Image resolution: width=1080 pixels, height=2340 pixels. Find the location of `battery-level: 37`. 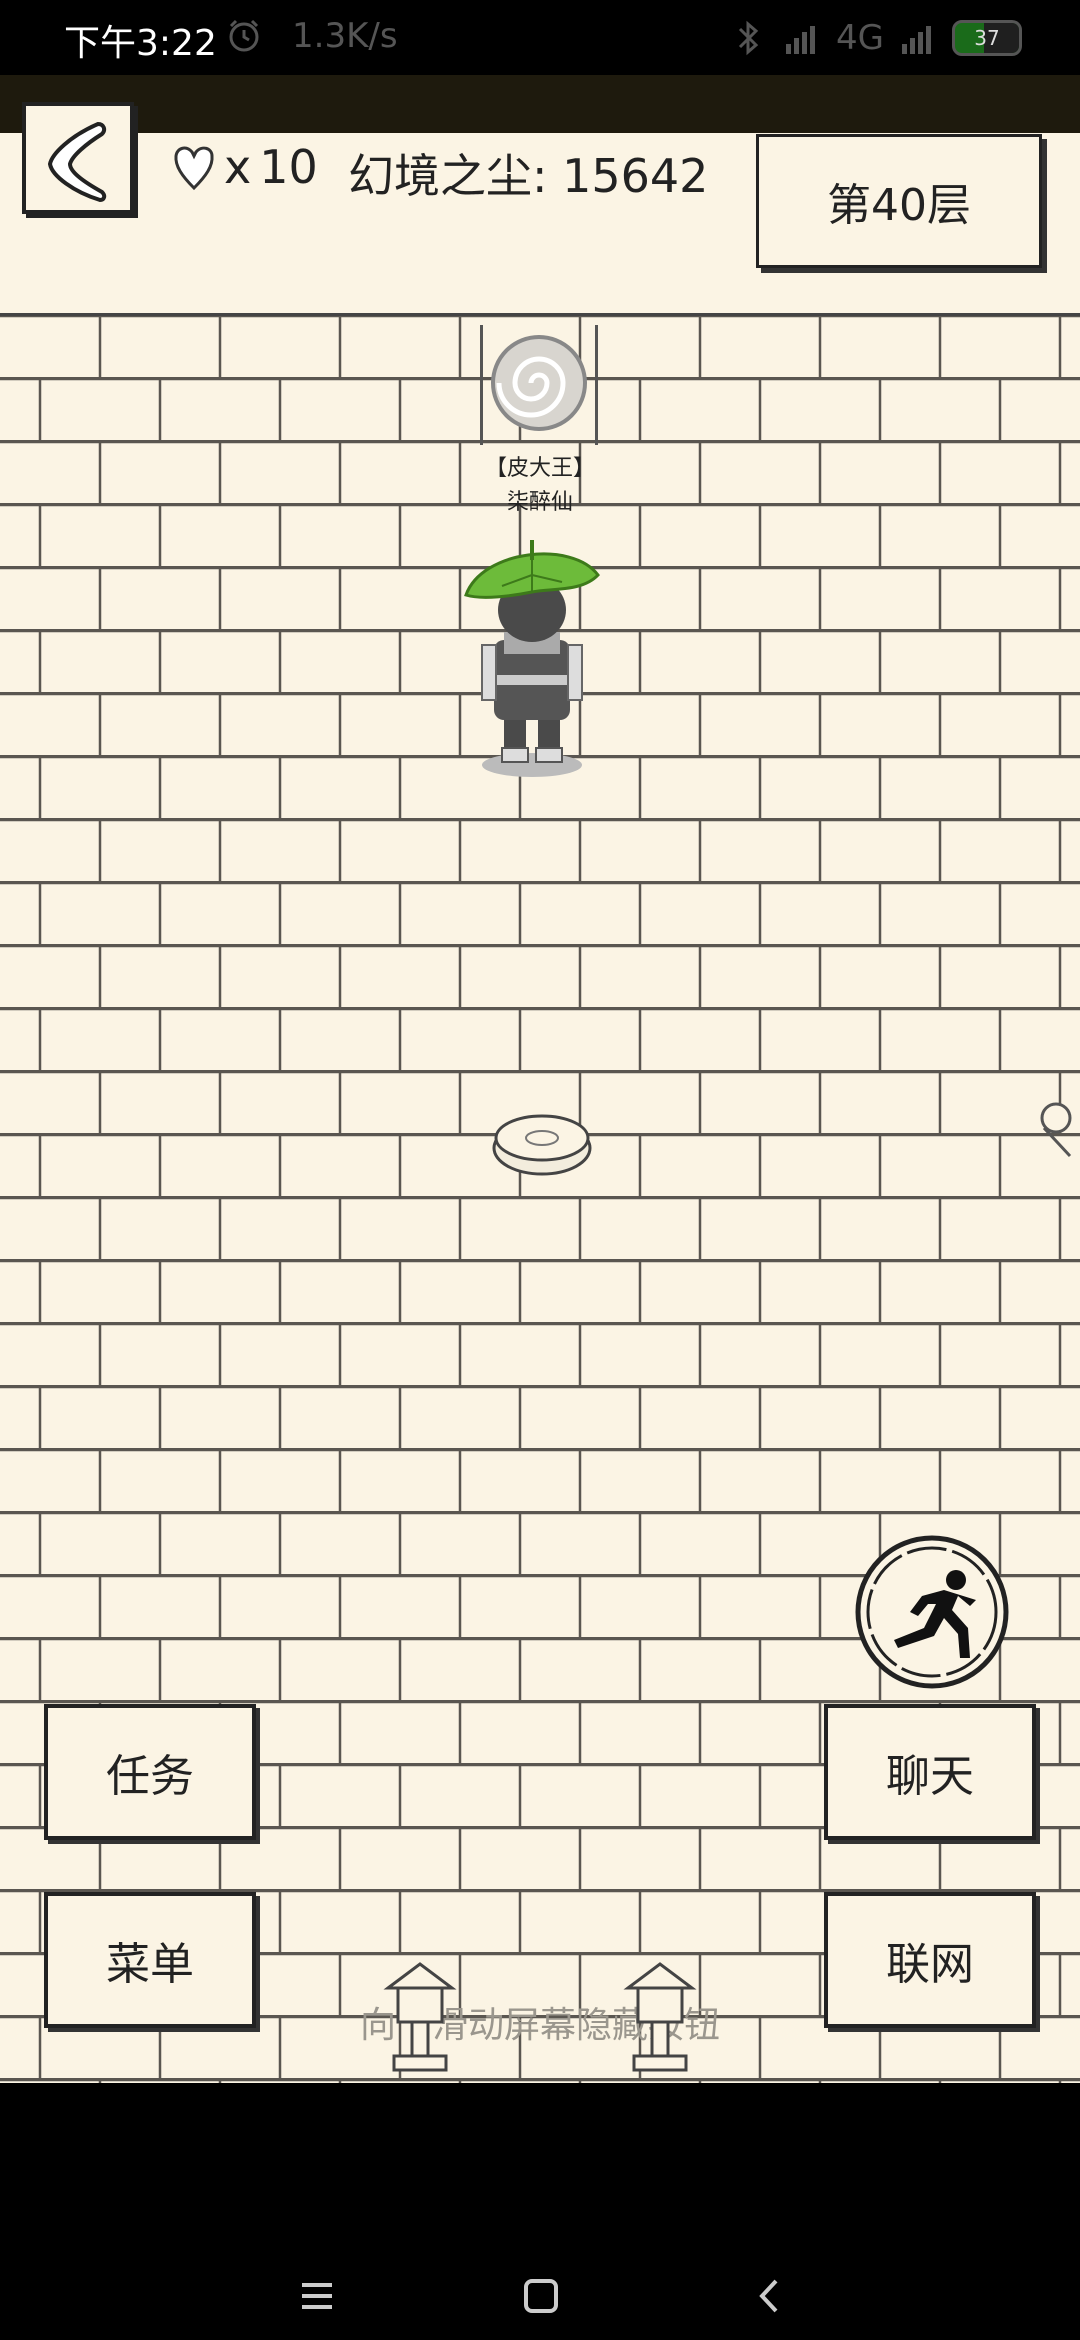

battery-level: 37 is located at coordinates (987, 38).